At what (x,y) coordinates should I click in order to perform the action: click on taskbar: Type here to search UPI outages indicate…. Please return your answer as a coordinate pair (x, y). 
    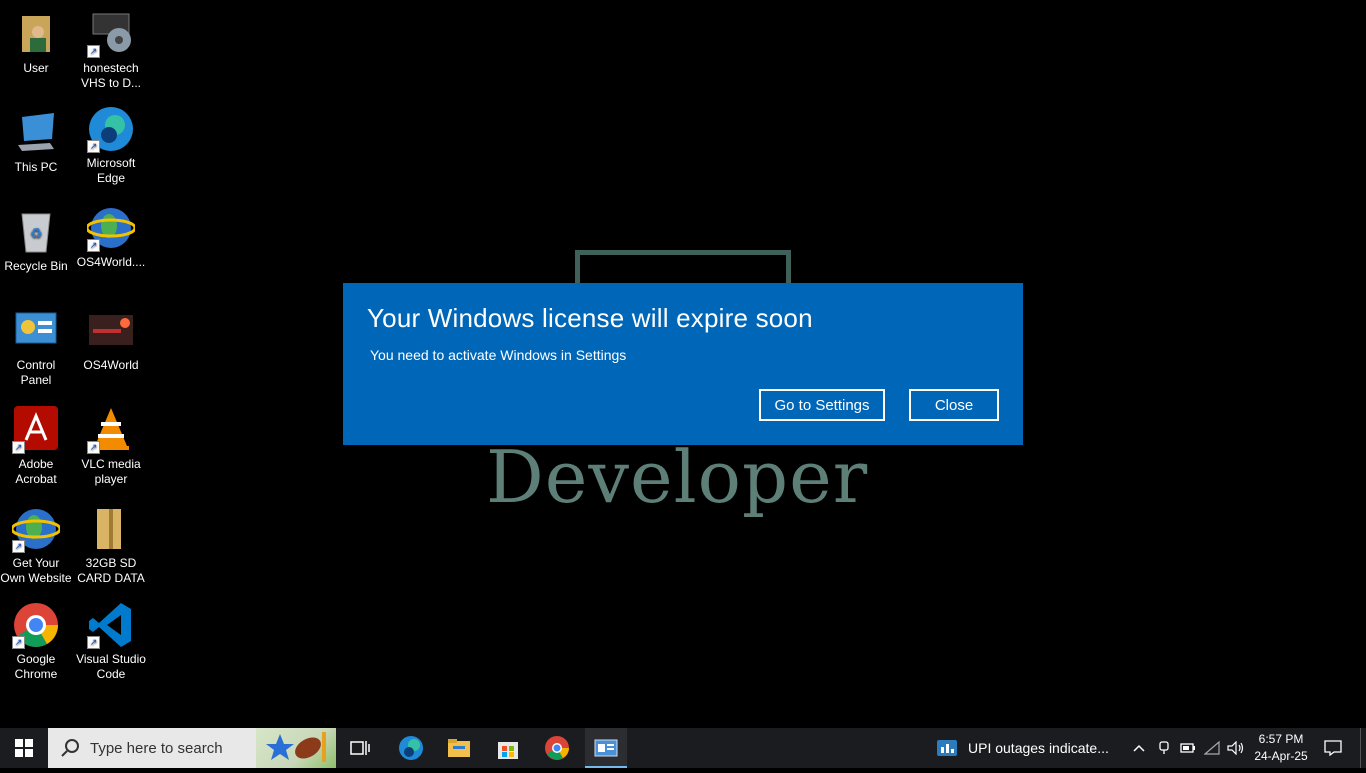
    Looking at the image, I should click on (683, 748).